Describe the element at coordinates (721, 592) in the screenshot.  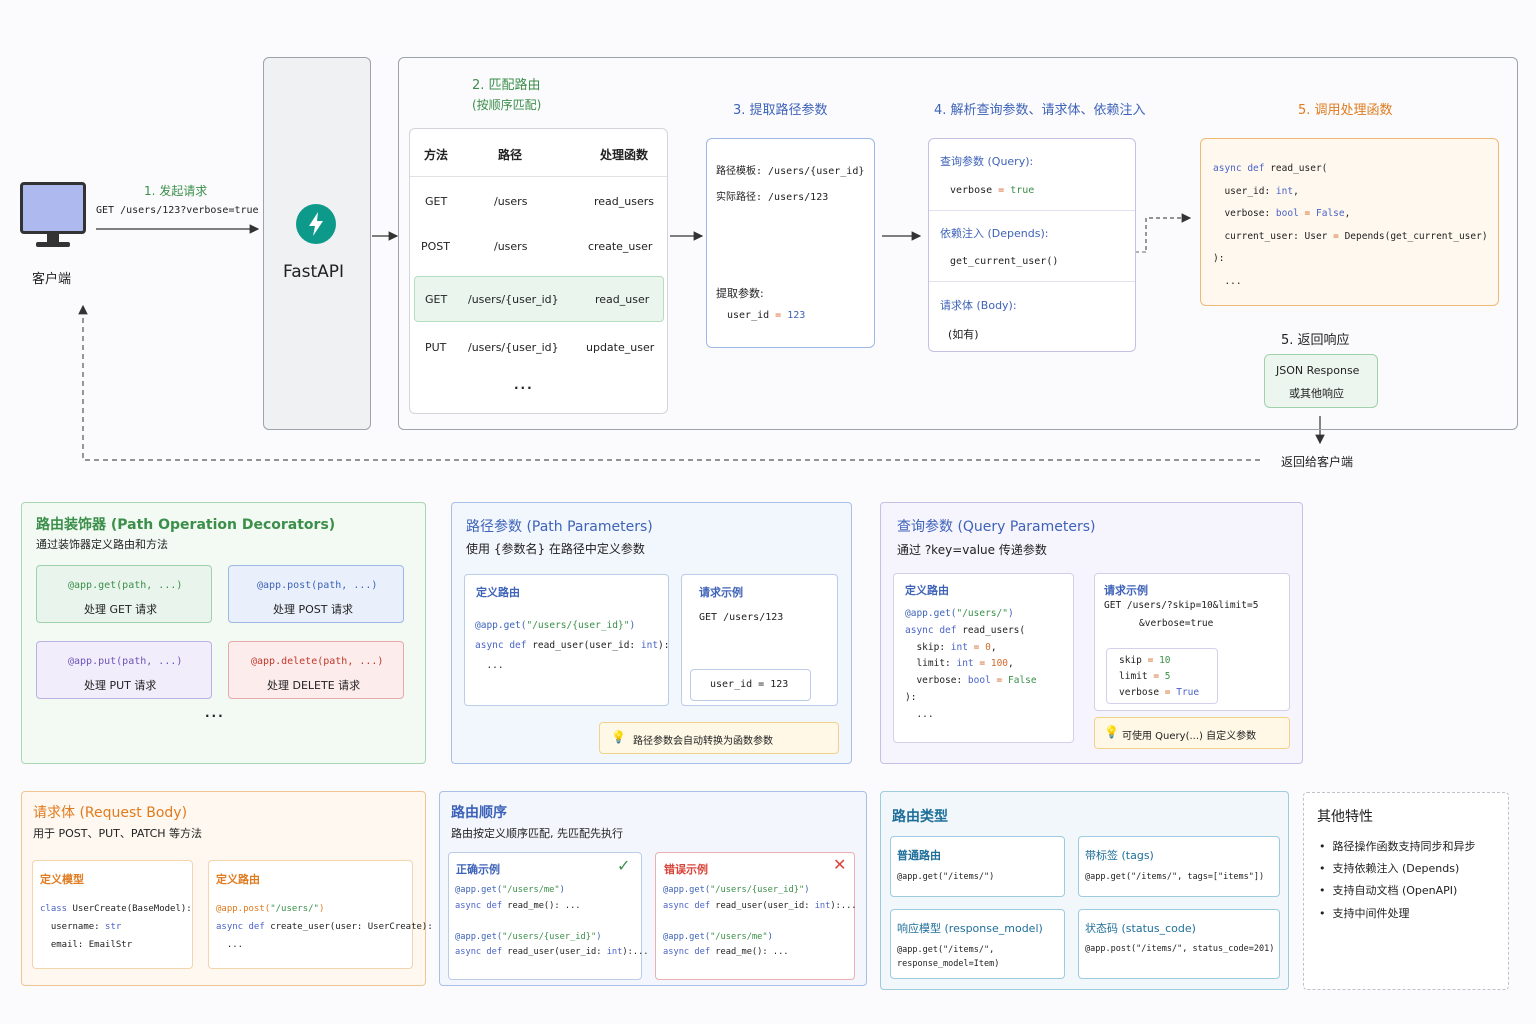
I see `path-example-title: 请求示例` at that location.